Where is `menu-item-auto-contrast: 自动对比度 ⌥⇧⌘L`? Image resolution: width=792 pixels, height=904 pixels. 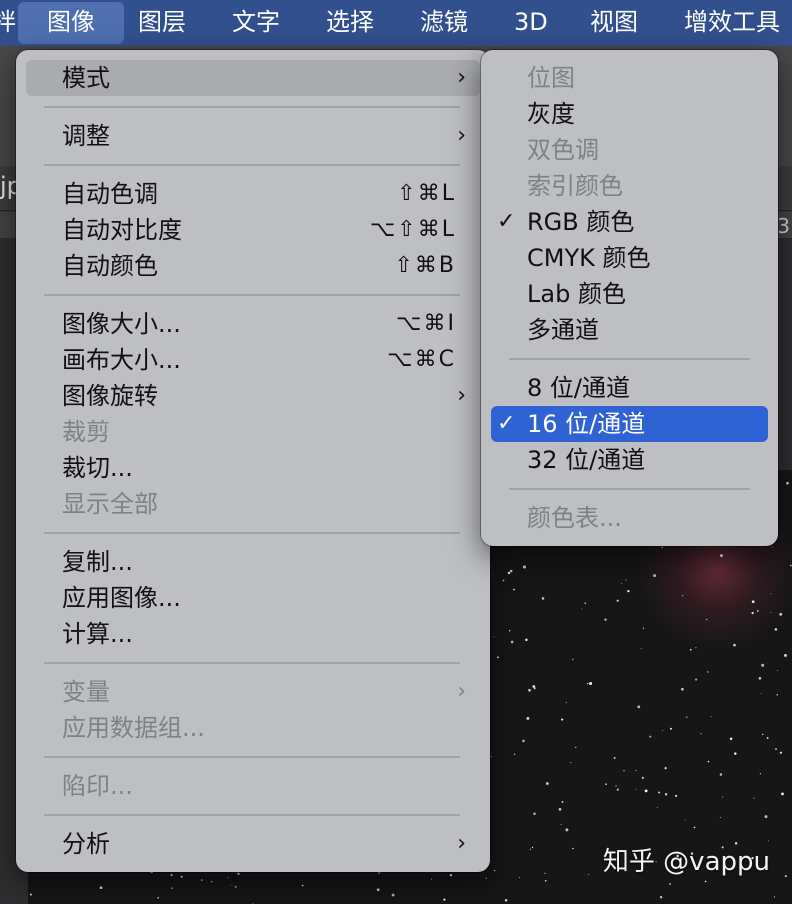
menu-item-auto-contrast: 自动对比度 ⌥⇧⌘L is located at coordinates (253, 230).